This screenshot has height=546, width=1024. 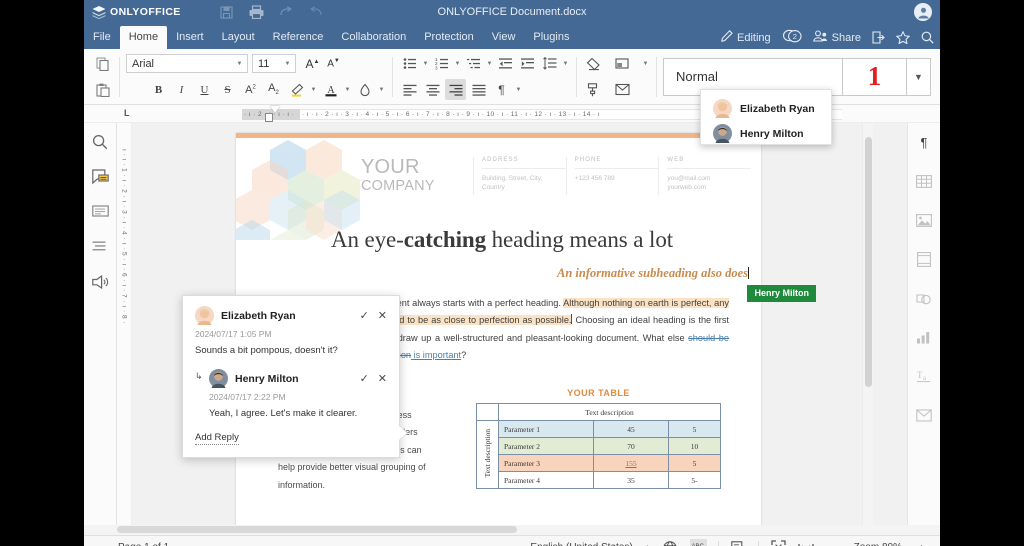 I want to click on print-icon, so click(x=256, y=12).